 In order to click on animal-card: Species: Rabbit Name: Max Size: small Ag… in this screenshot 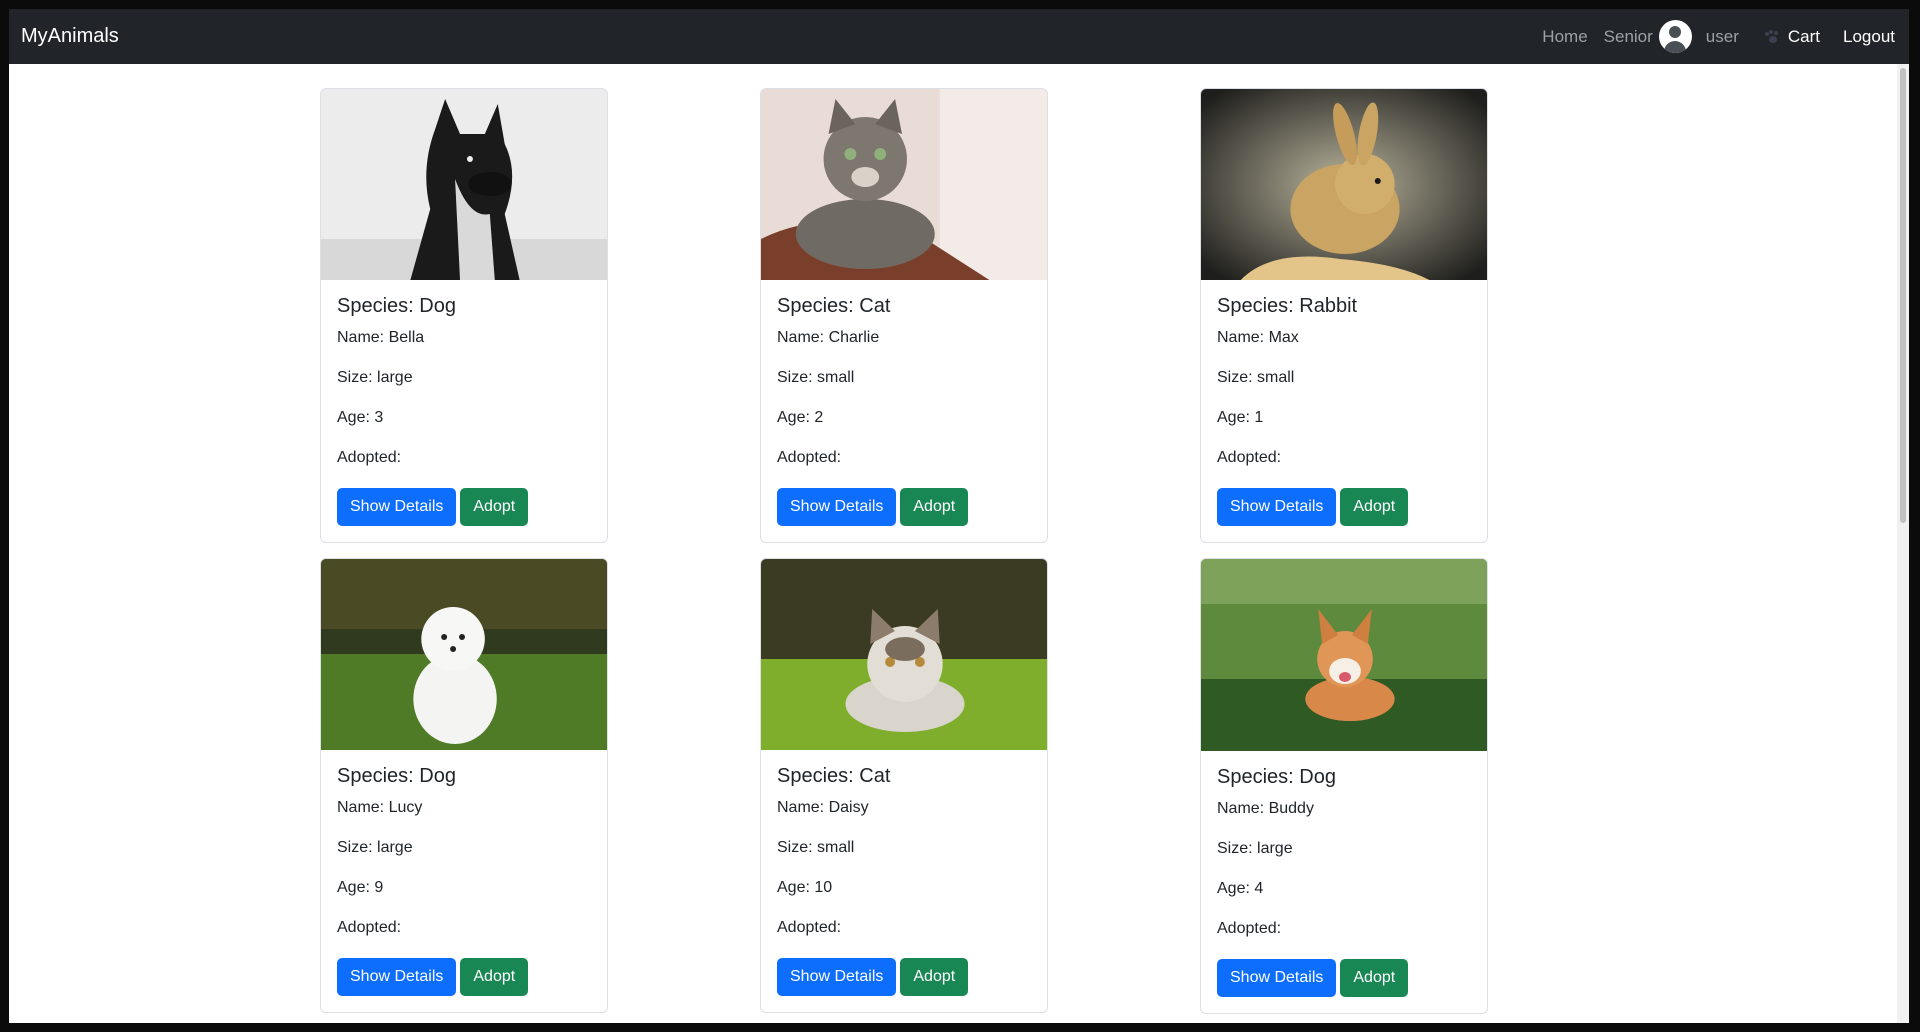, I will do `click(1344, 315)`.